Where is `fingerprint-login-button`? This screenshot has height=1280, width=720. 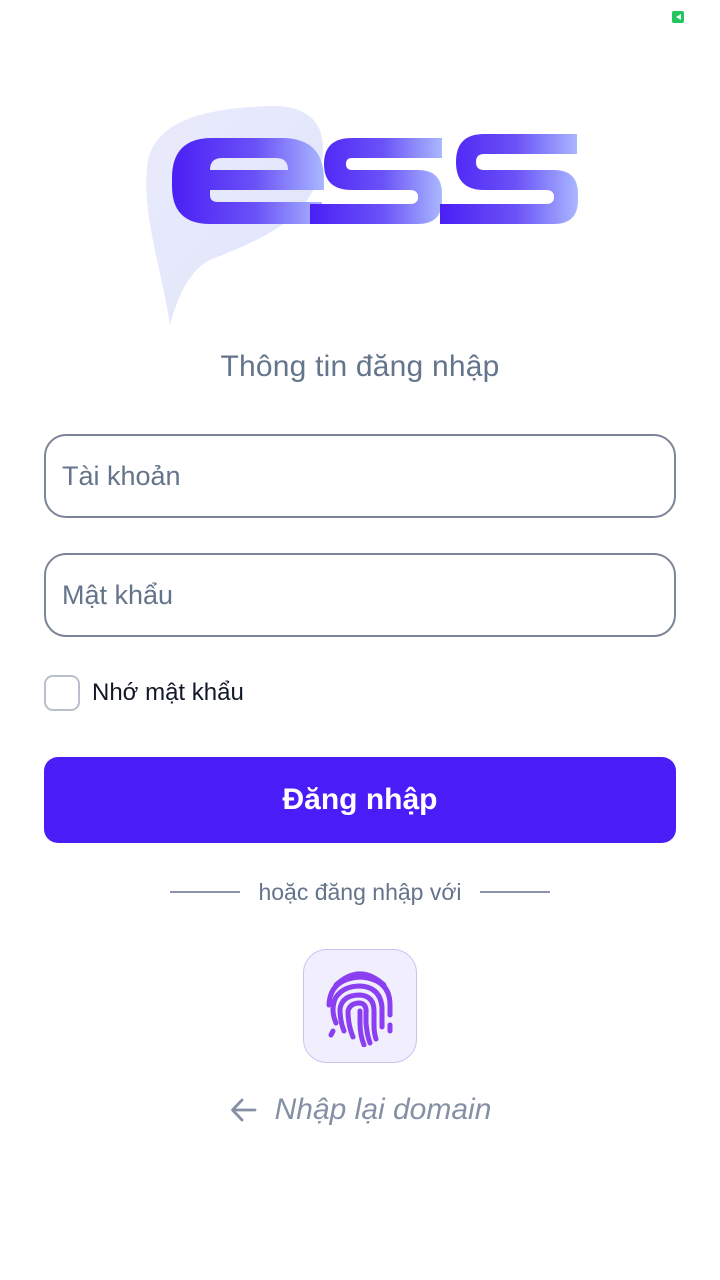 fingerprint-login-button is located at coordinates (360, 1006).